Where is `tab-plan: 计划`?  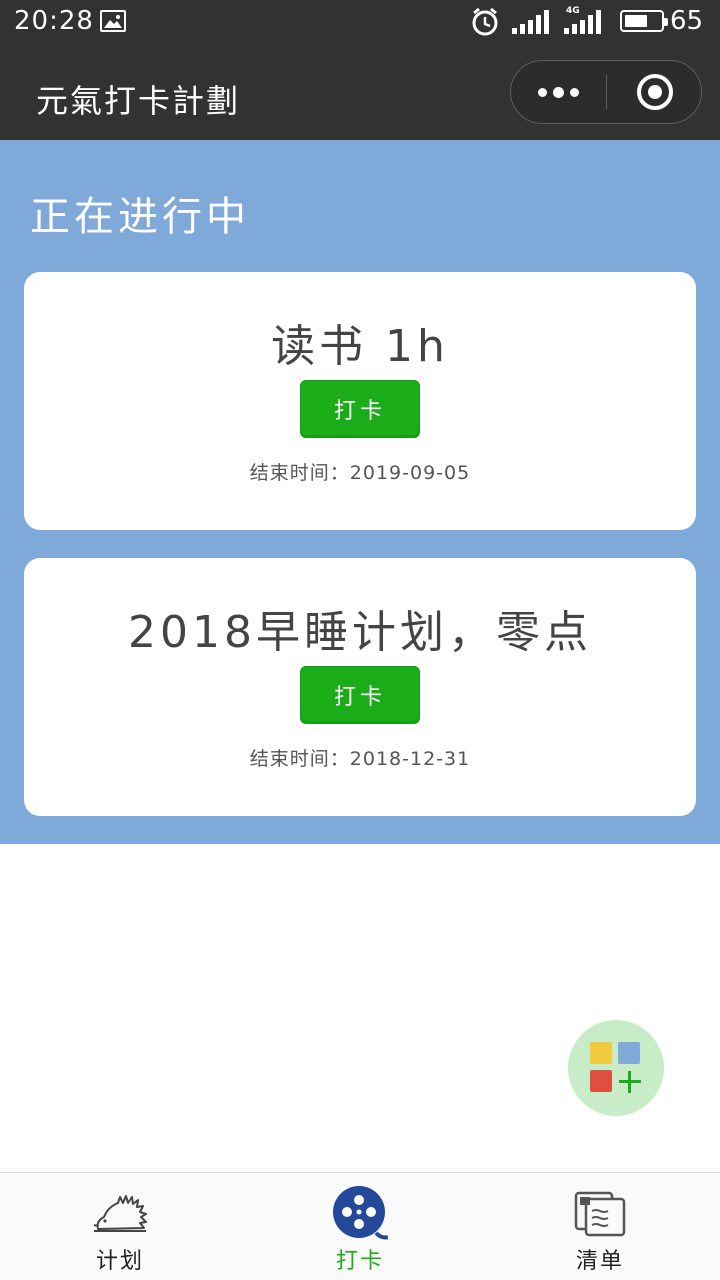
tab-plan: 计划 is located at coordinates (120, 1226).